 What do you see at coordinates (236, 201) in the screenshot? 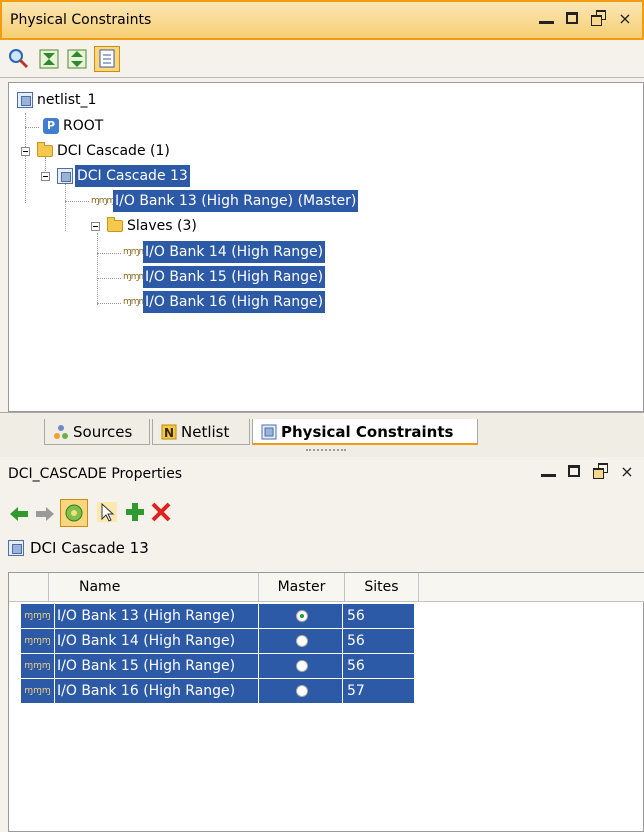
I see `tree-node-master-bank: I/O Bank 13 (High Range) (Master)` at bounding box center [236, 201].